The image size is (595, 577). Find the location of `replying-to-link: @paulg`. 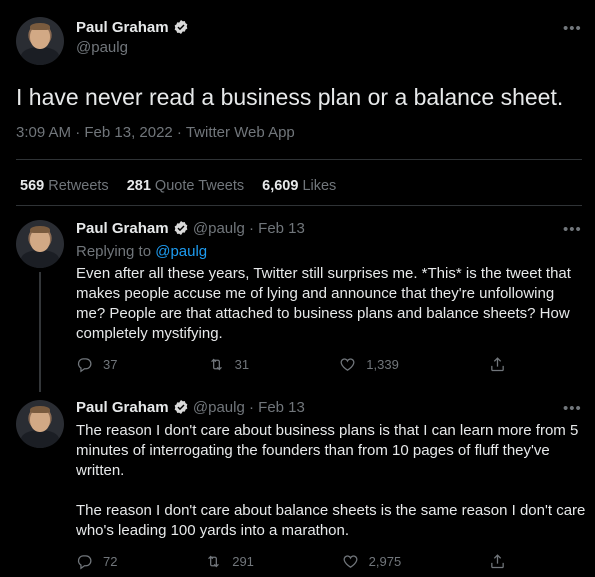

replying-to-link: @paulg is located at coordinates (181, 251).